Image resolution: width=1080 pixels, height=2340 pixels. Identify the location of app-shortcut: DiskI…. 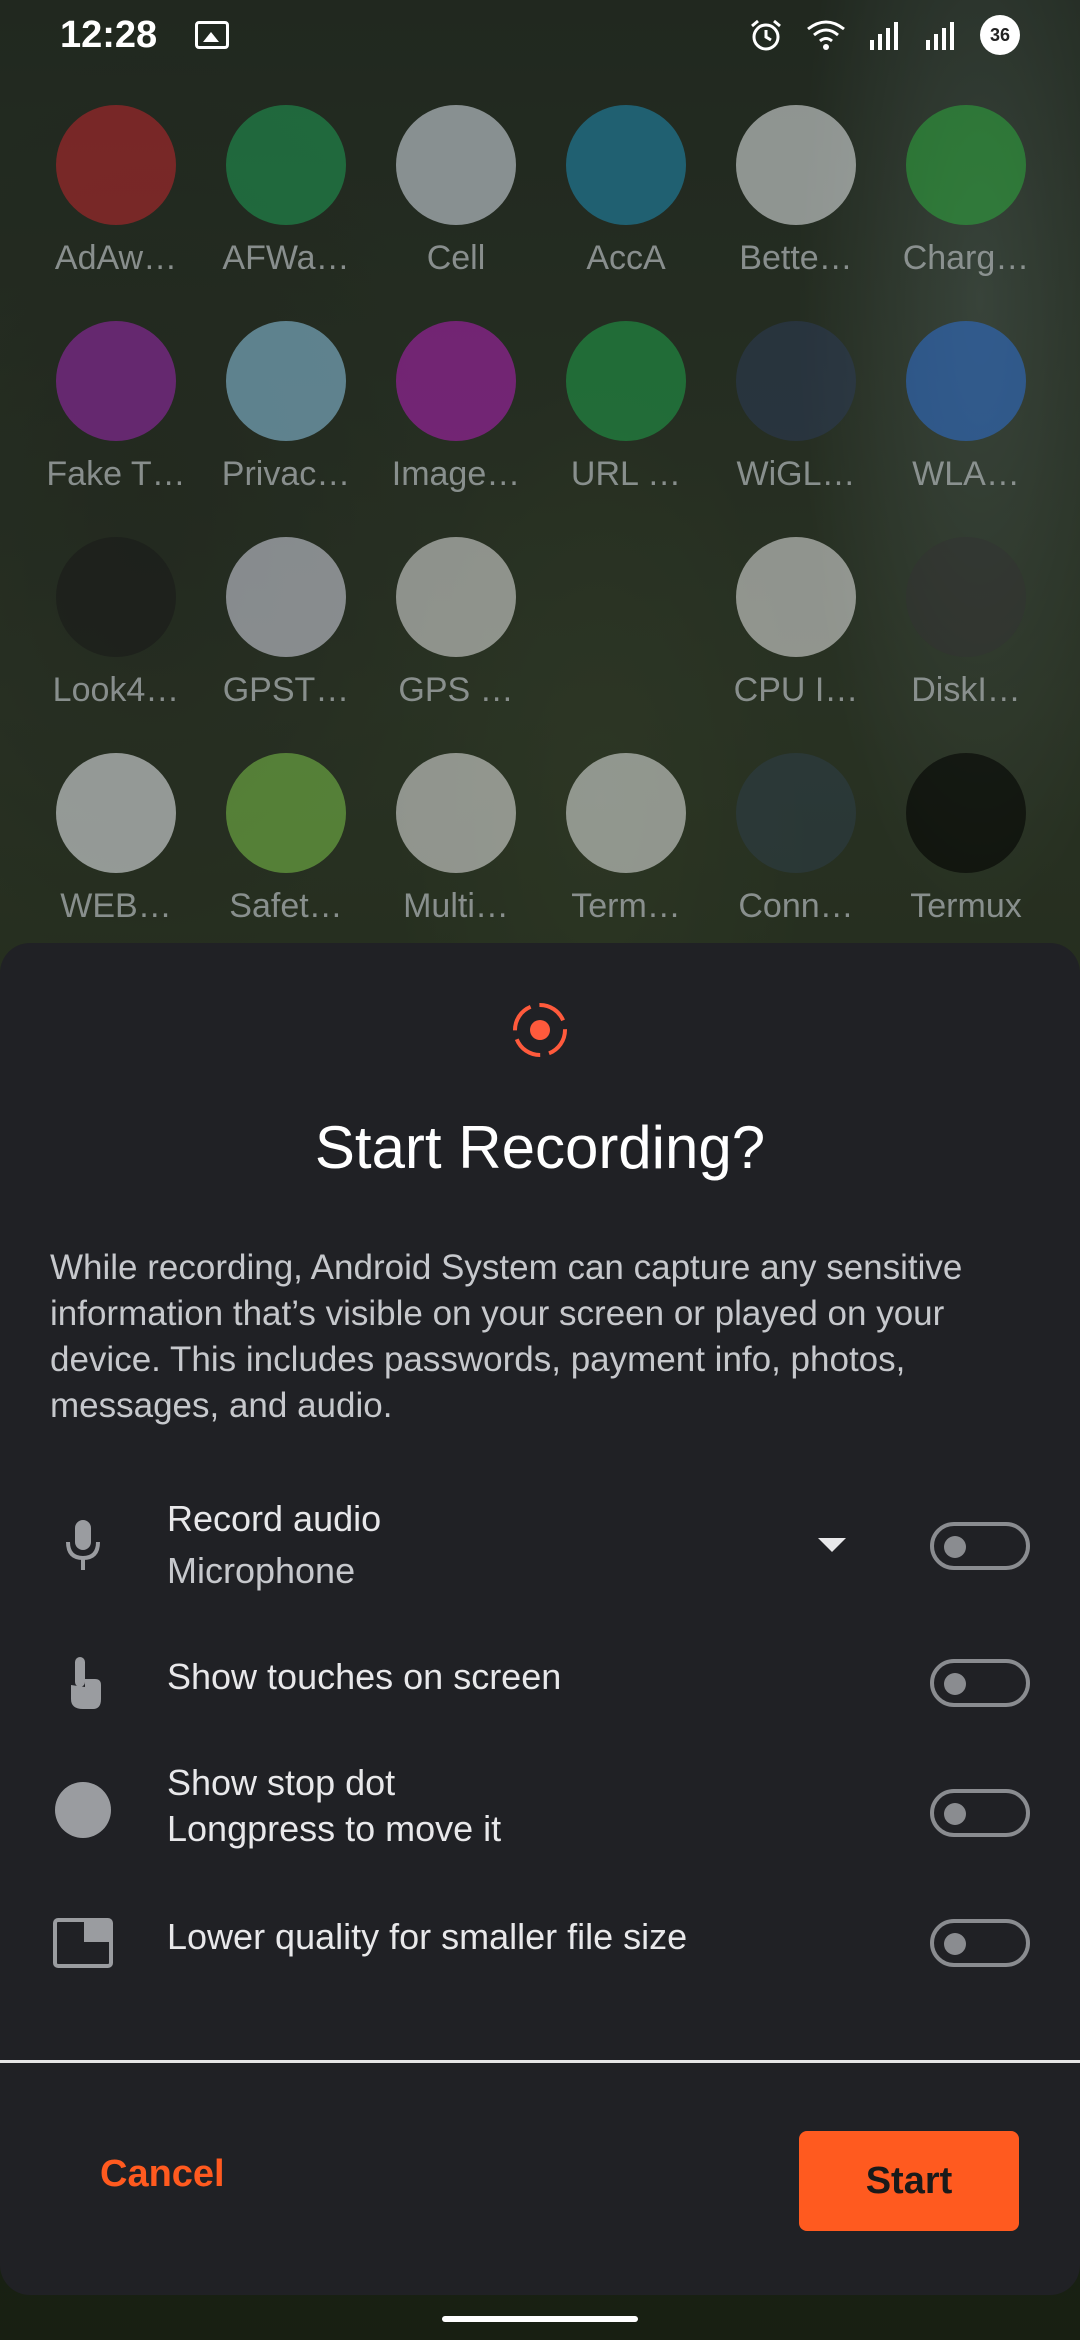
(966, 625).